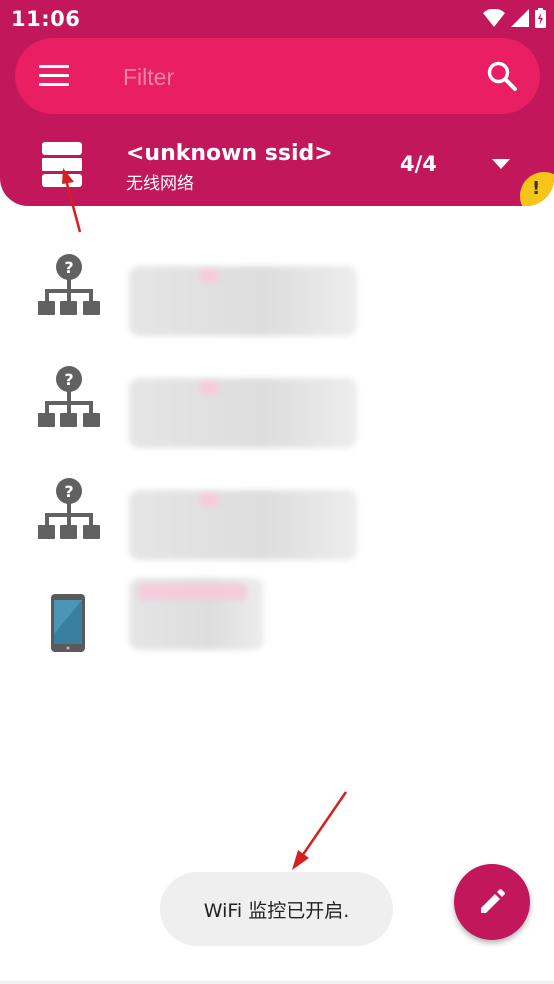  I want to click on phone-icon, so click(68, 623).